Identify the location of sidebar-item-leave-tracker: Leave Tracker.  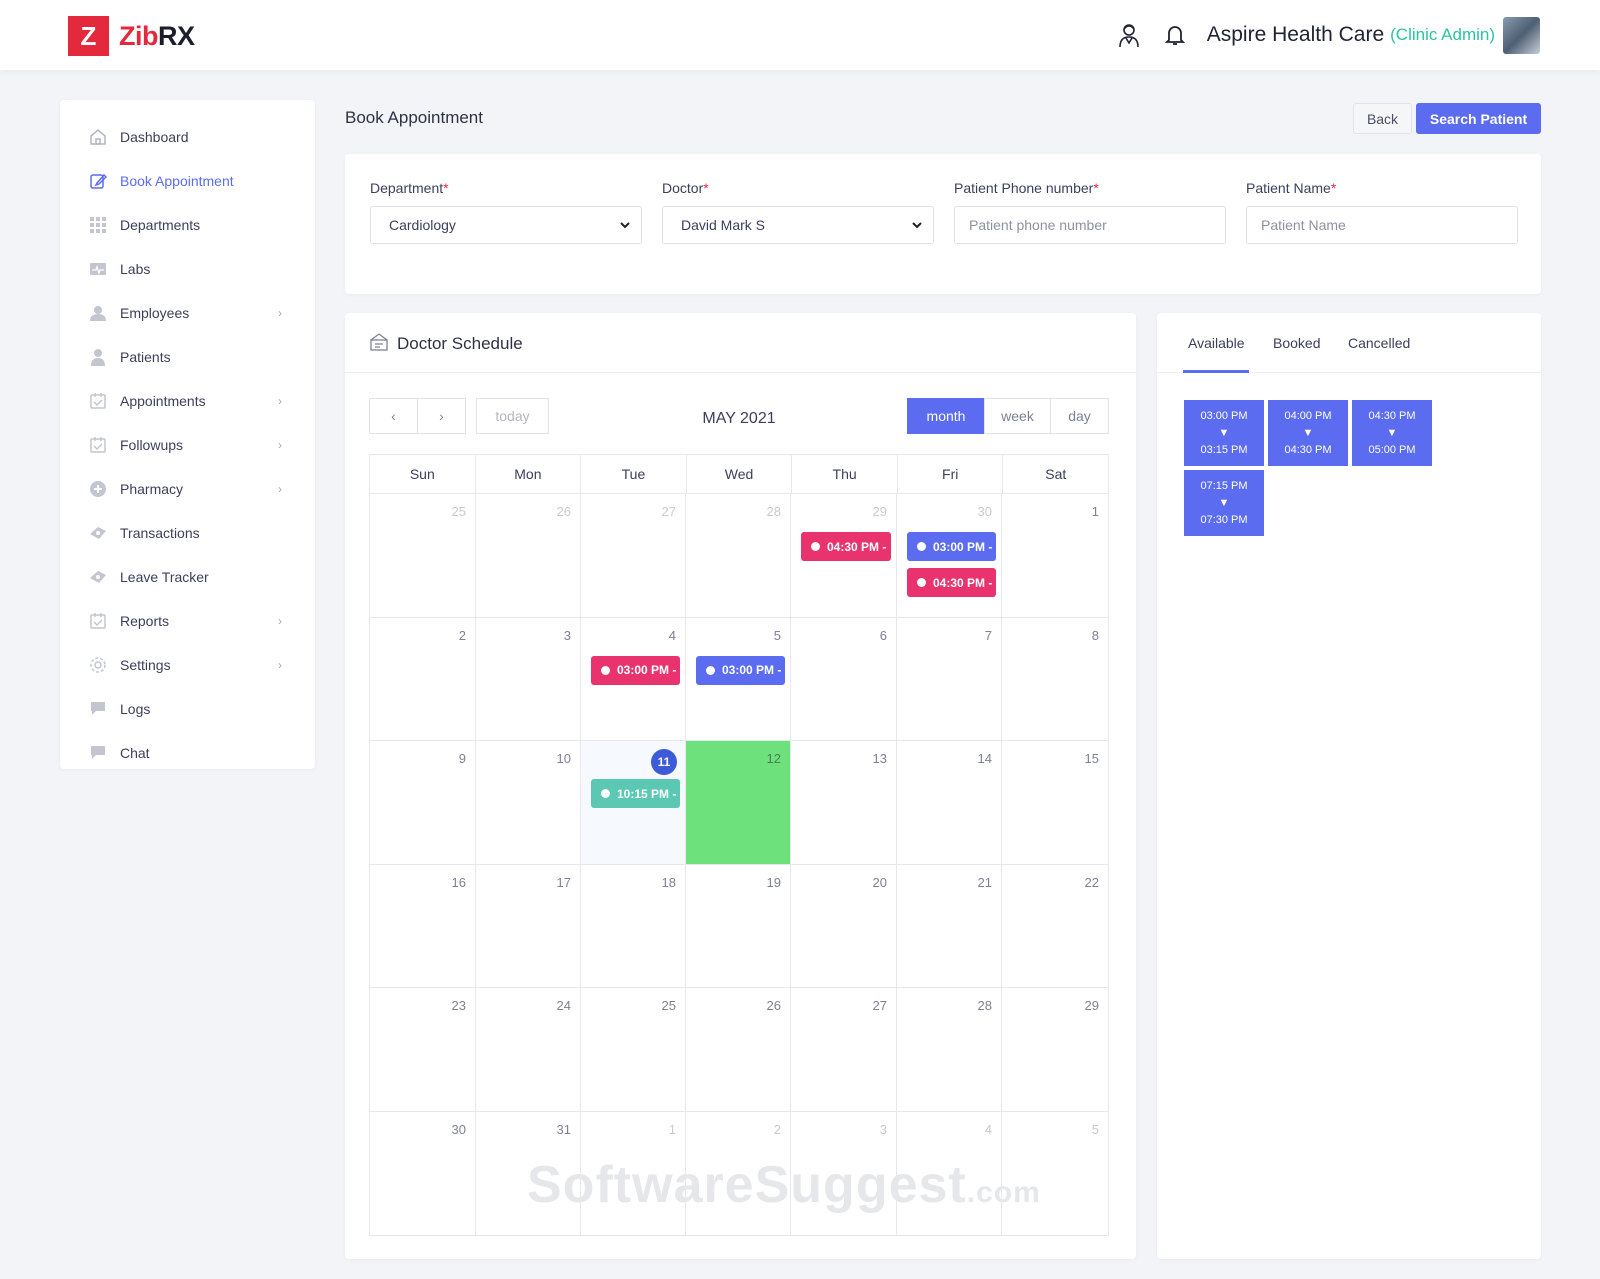
(187, 577).